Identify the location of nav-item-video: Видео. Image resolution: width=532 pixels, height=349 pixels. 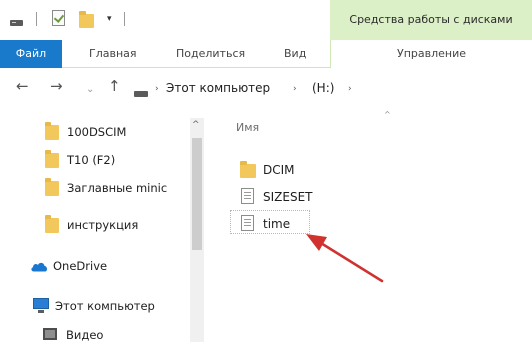
(84, 335).